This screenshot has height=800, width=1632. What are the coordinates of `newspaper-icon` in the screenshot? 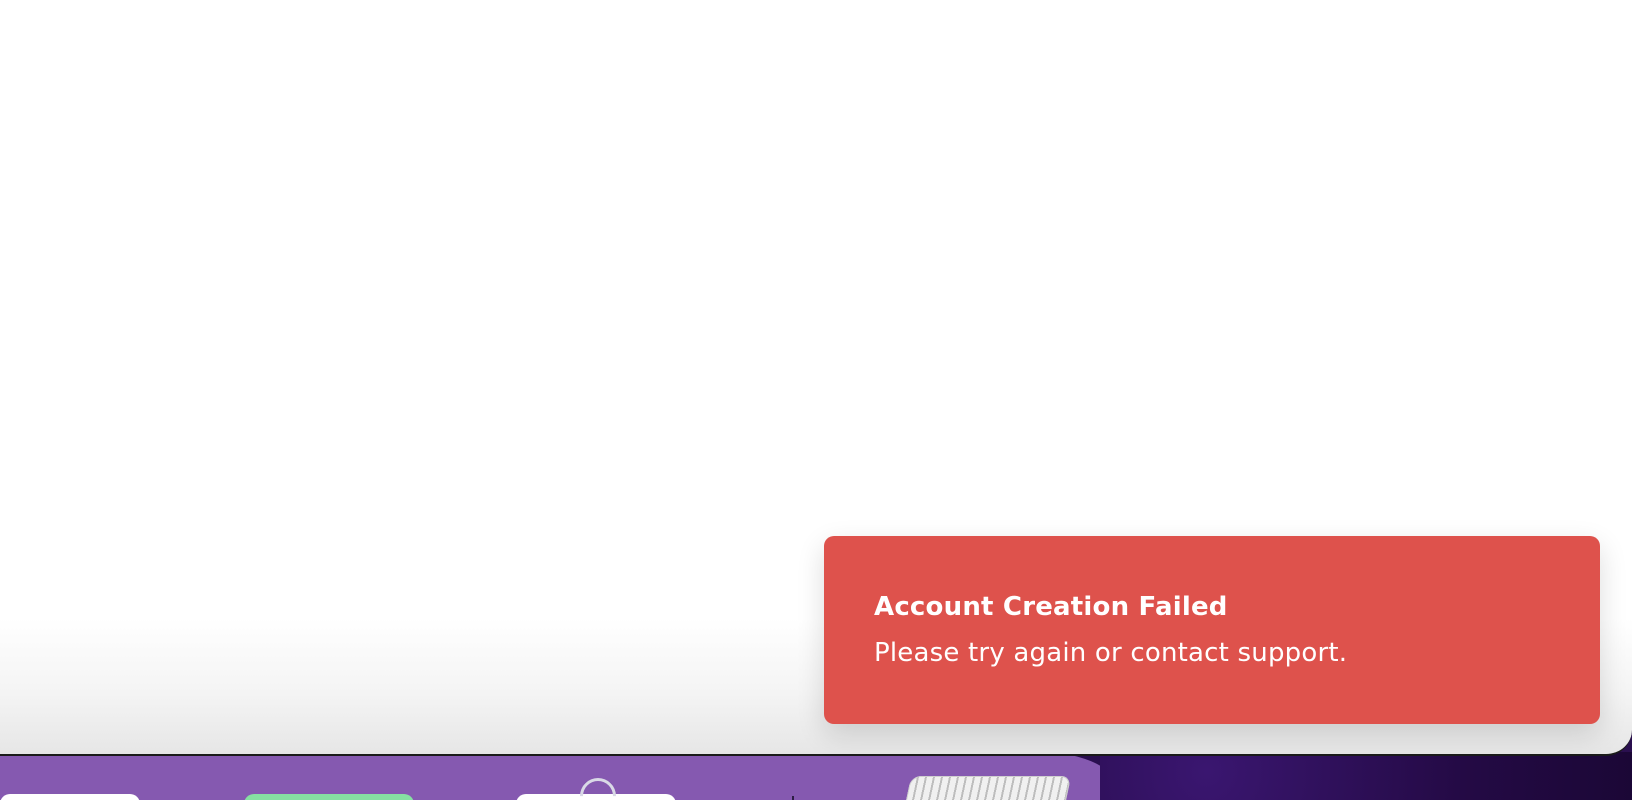 It's located at (988, 788).